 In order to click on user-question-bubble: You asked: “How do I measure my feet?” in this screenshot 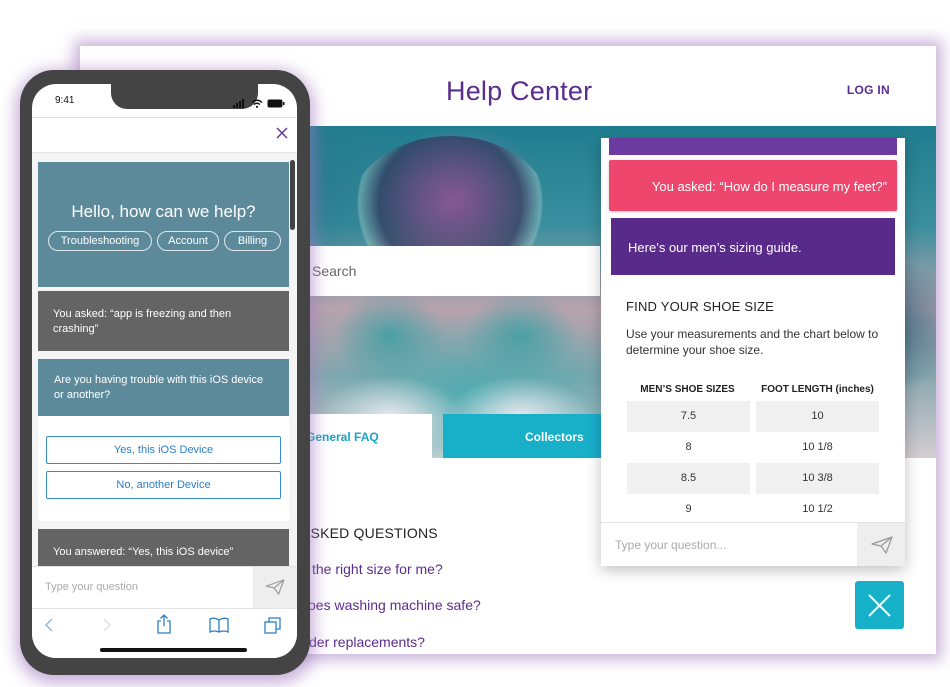, I will do `click(753, 185)`.